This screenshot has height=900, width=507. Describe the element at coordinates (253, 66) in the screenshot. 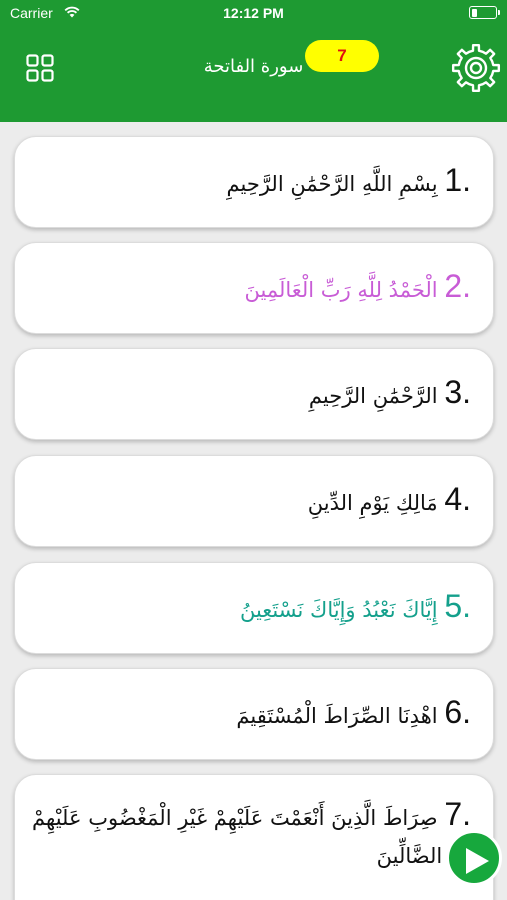

I see `surah-title: سورة الفاتحة` at that location.